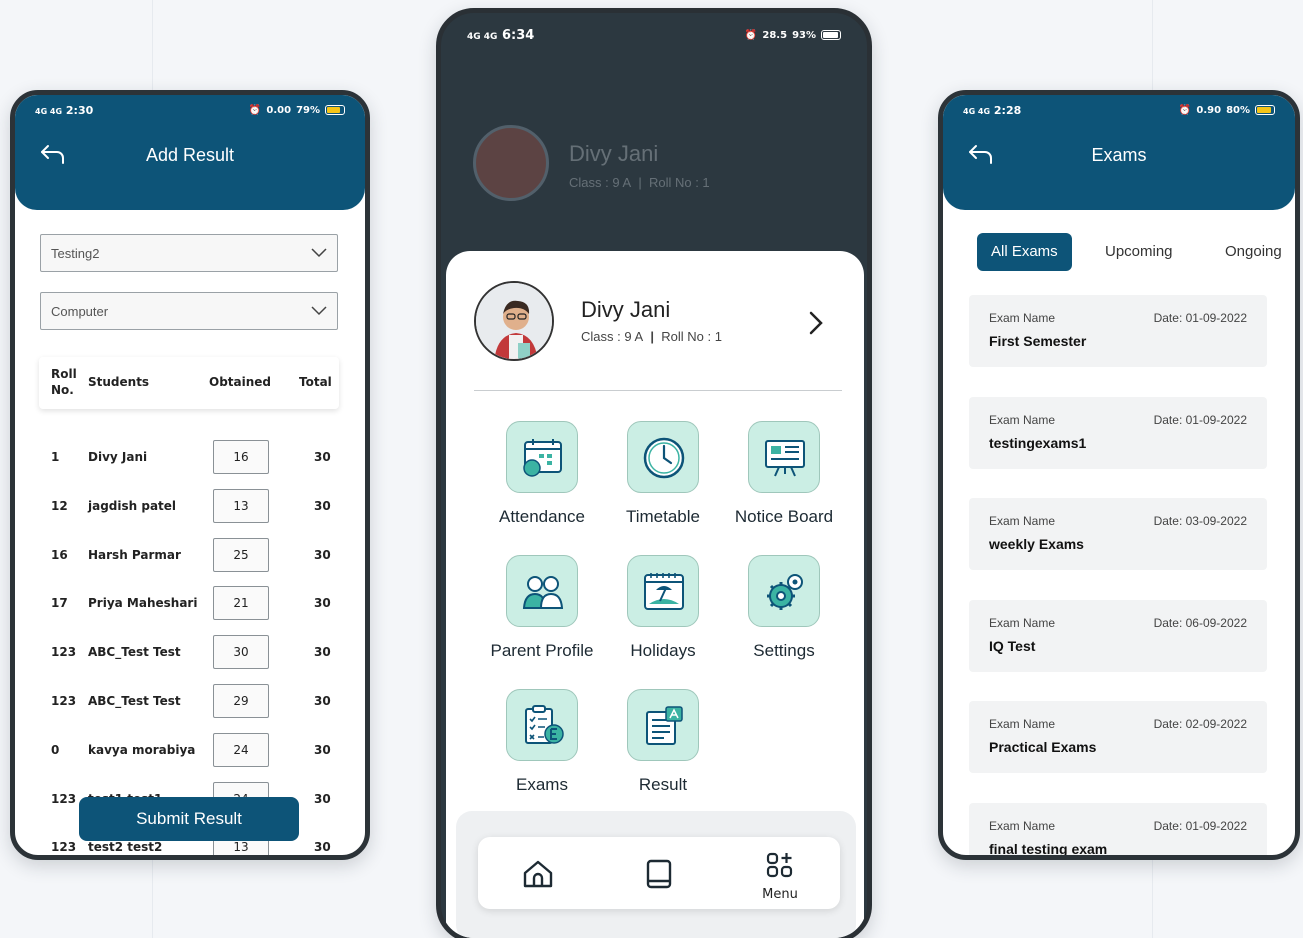 The height and width of the screenshot is (938, 1303). I want to click on tile-label: Holidays, so click(663, 650).